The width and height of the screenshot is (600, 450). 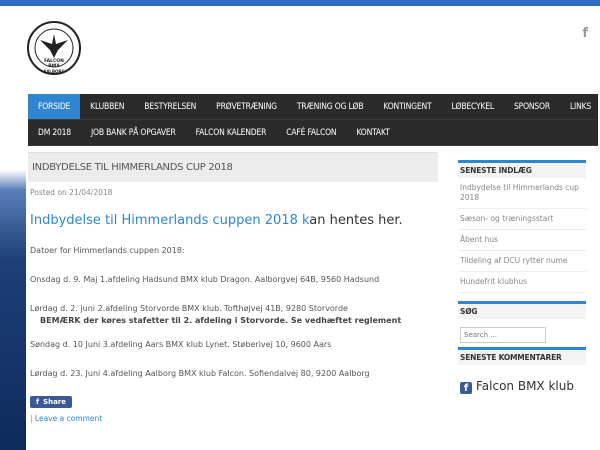 What do you see at coordinates (54, 402) in the screenshot?
I see `share-label: Share` at bounding box center [54, 402].